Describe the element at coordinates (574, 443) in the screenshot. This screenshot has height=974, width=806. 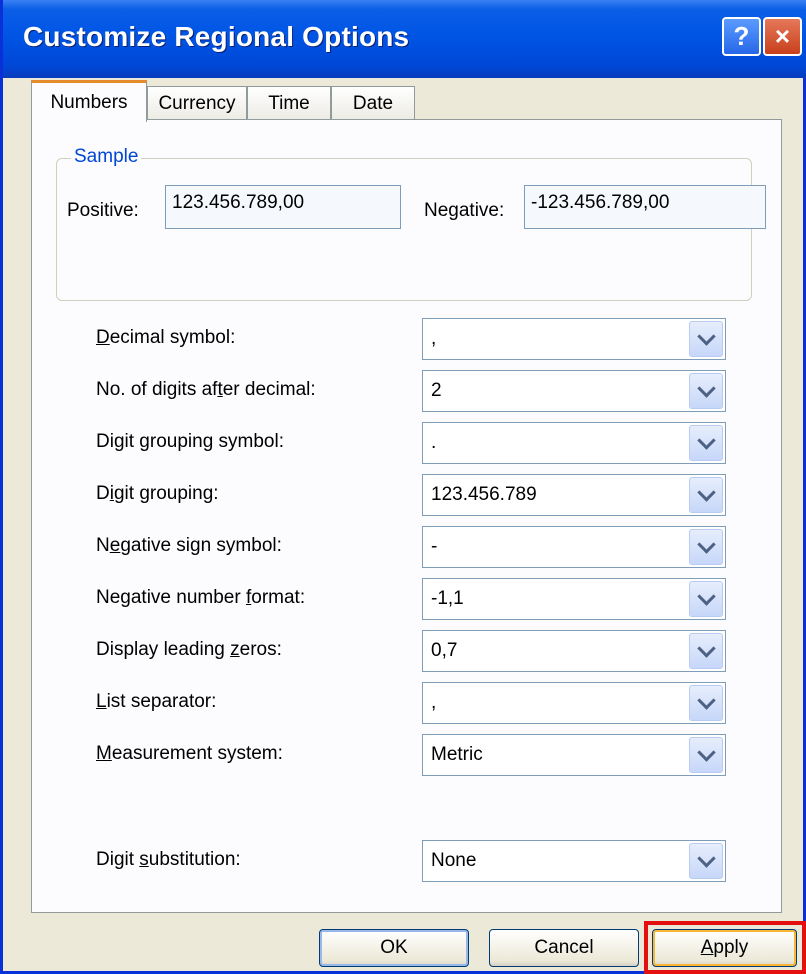
I see `digit-grouping-symbol-combo: .` at that location.